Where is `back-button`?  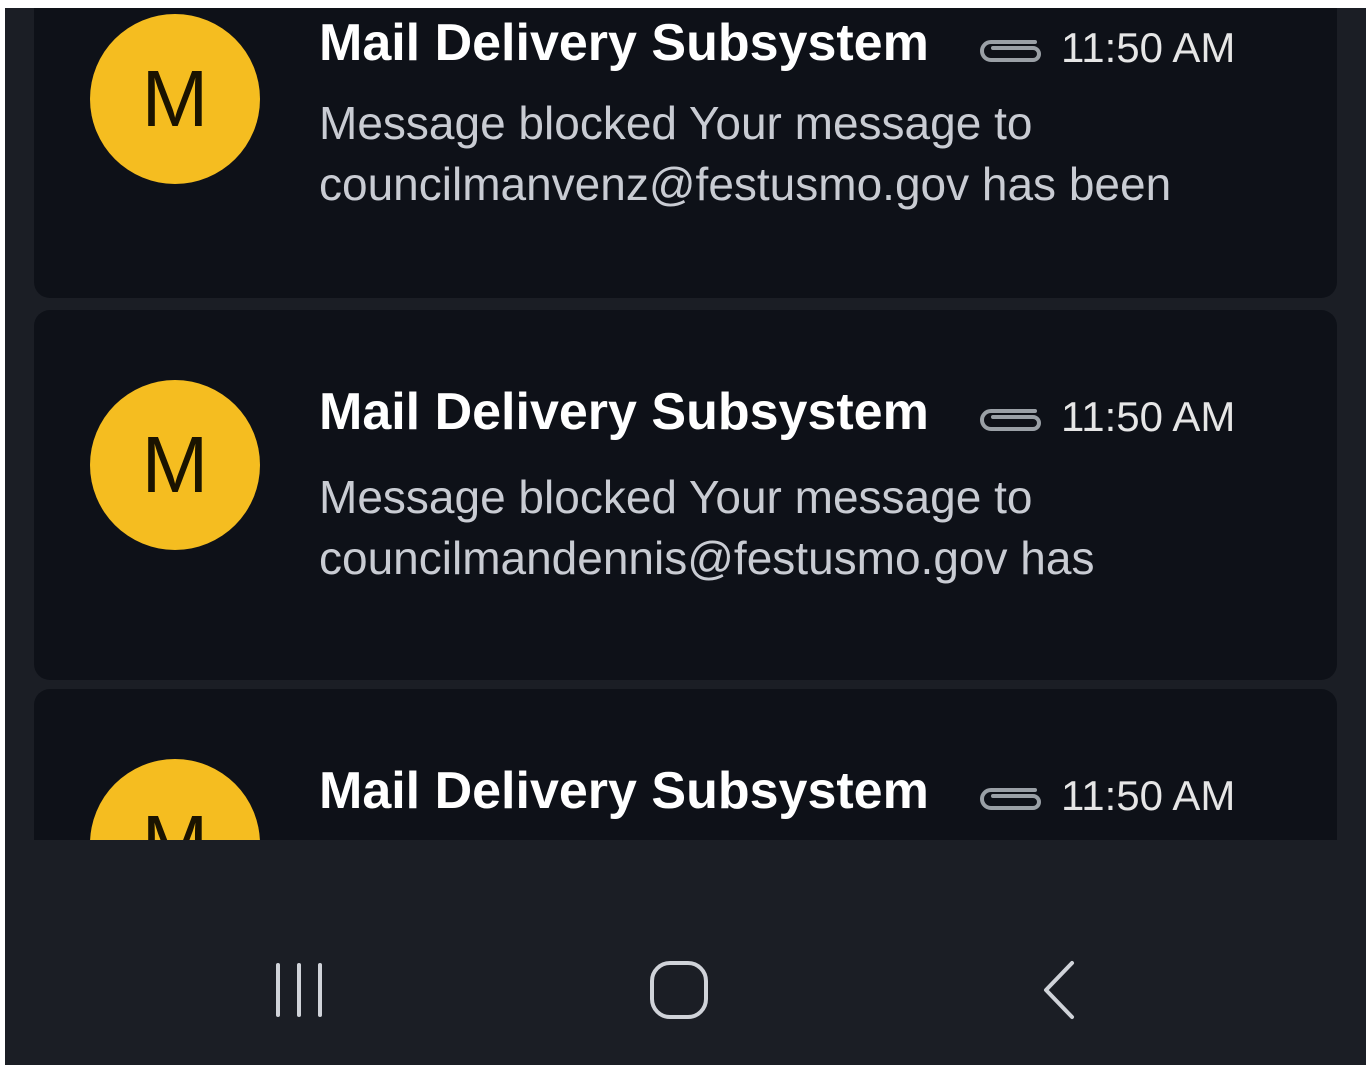
back-button is located at coordinates (1060, 990).